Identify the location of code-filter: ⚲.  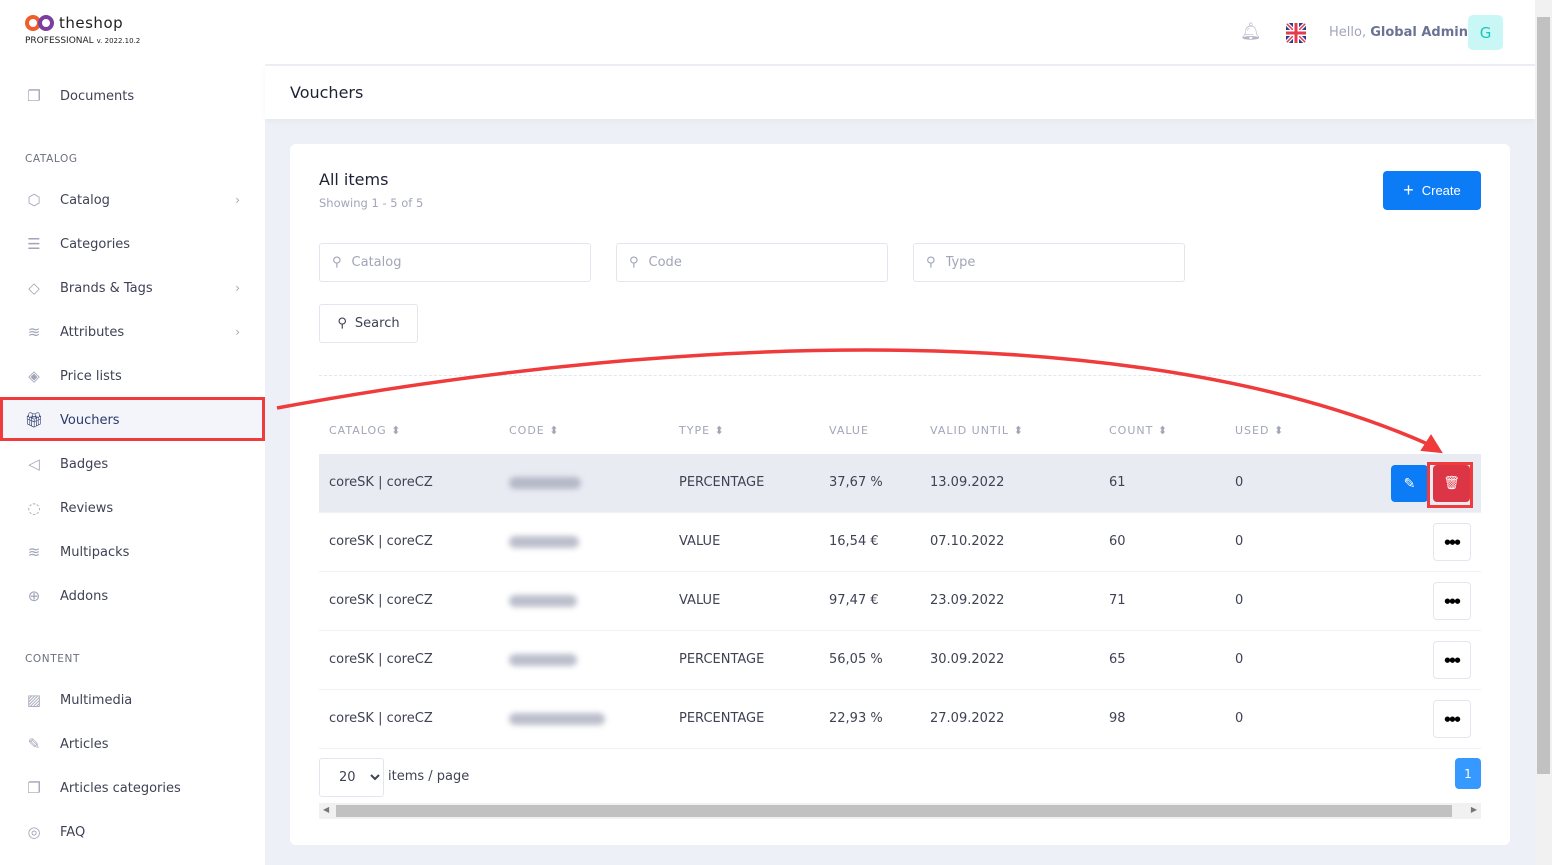
(752, 262).